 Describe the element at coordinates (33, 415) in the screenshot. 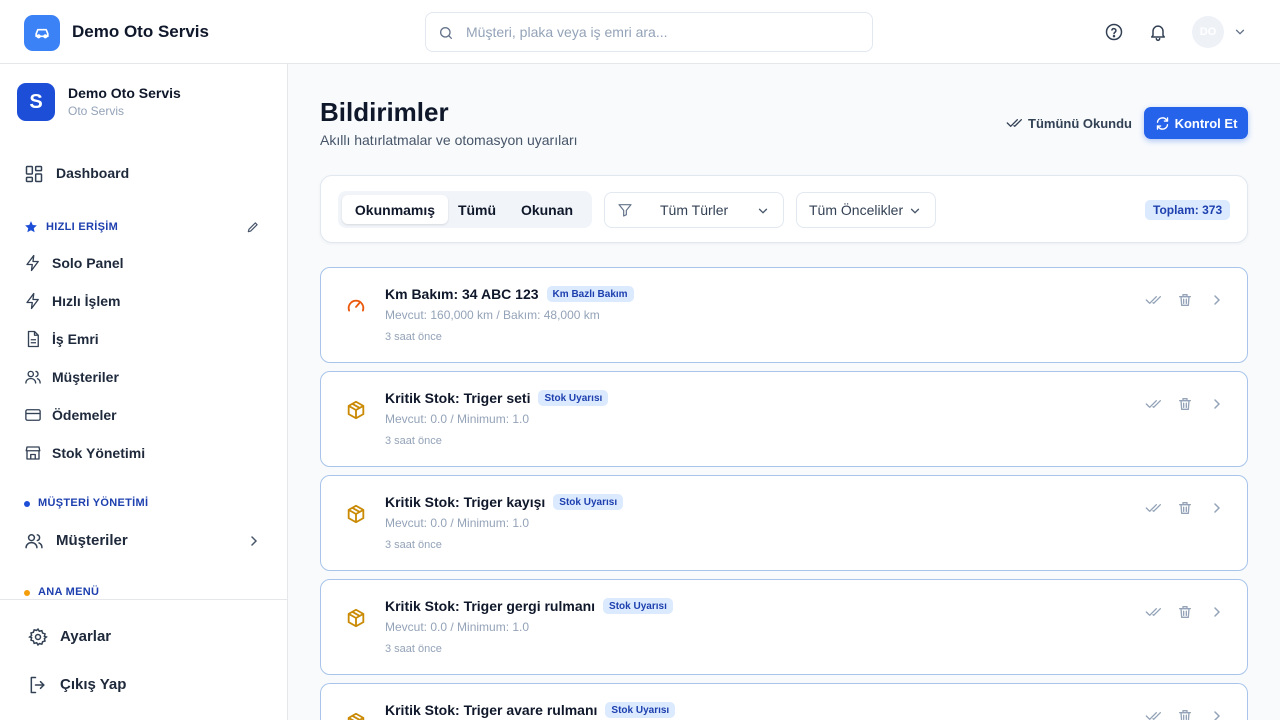

I see `credit-card-icon` at that location.